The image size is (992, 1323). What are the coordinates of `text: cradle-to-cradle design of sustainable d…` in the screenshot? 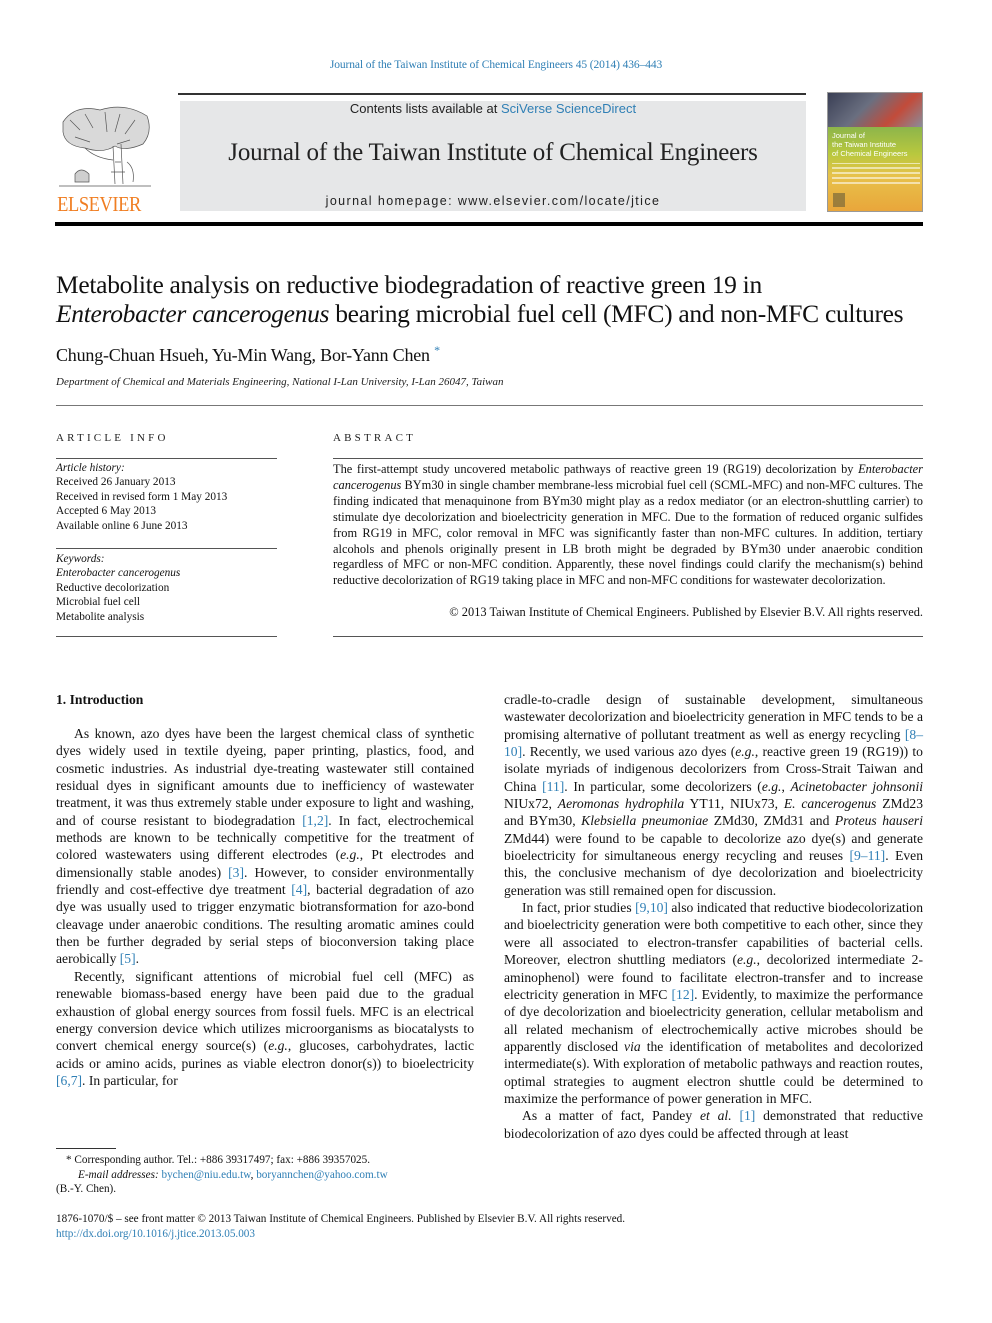 It's located at (714, 717).